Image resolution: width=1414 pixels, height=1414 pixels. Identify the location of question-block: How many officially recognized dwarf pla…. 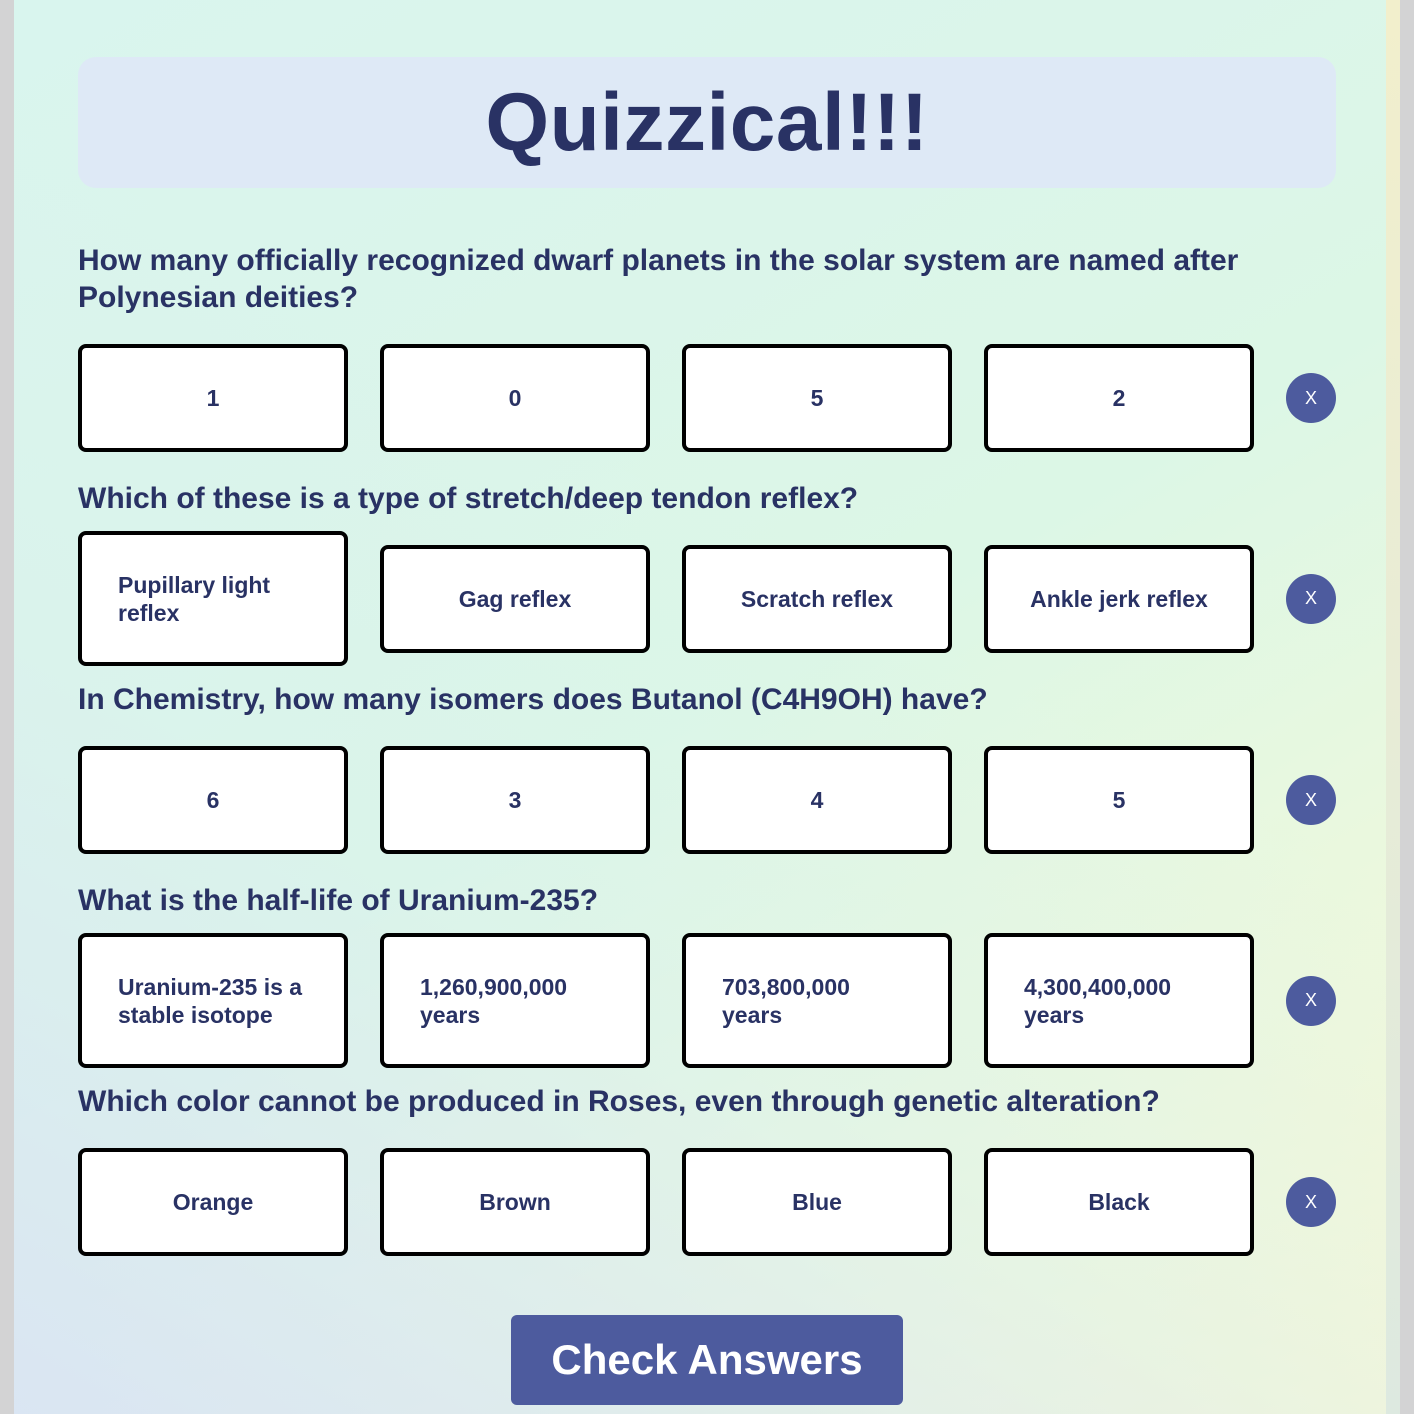
(707, 347).